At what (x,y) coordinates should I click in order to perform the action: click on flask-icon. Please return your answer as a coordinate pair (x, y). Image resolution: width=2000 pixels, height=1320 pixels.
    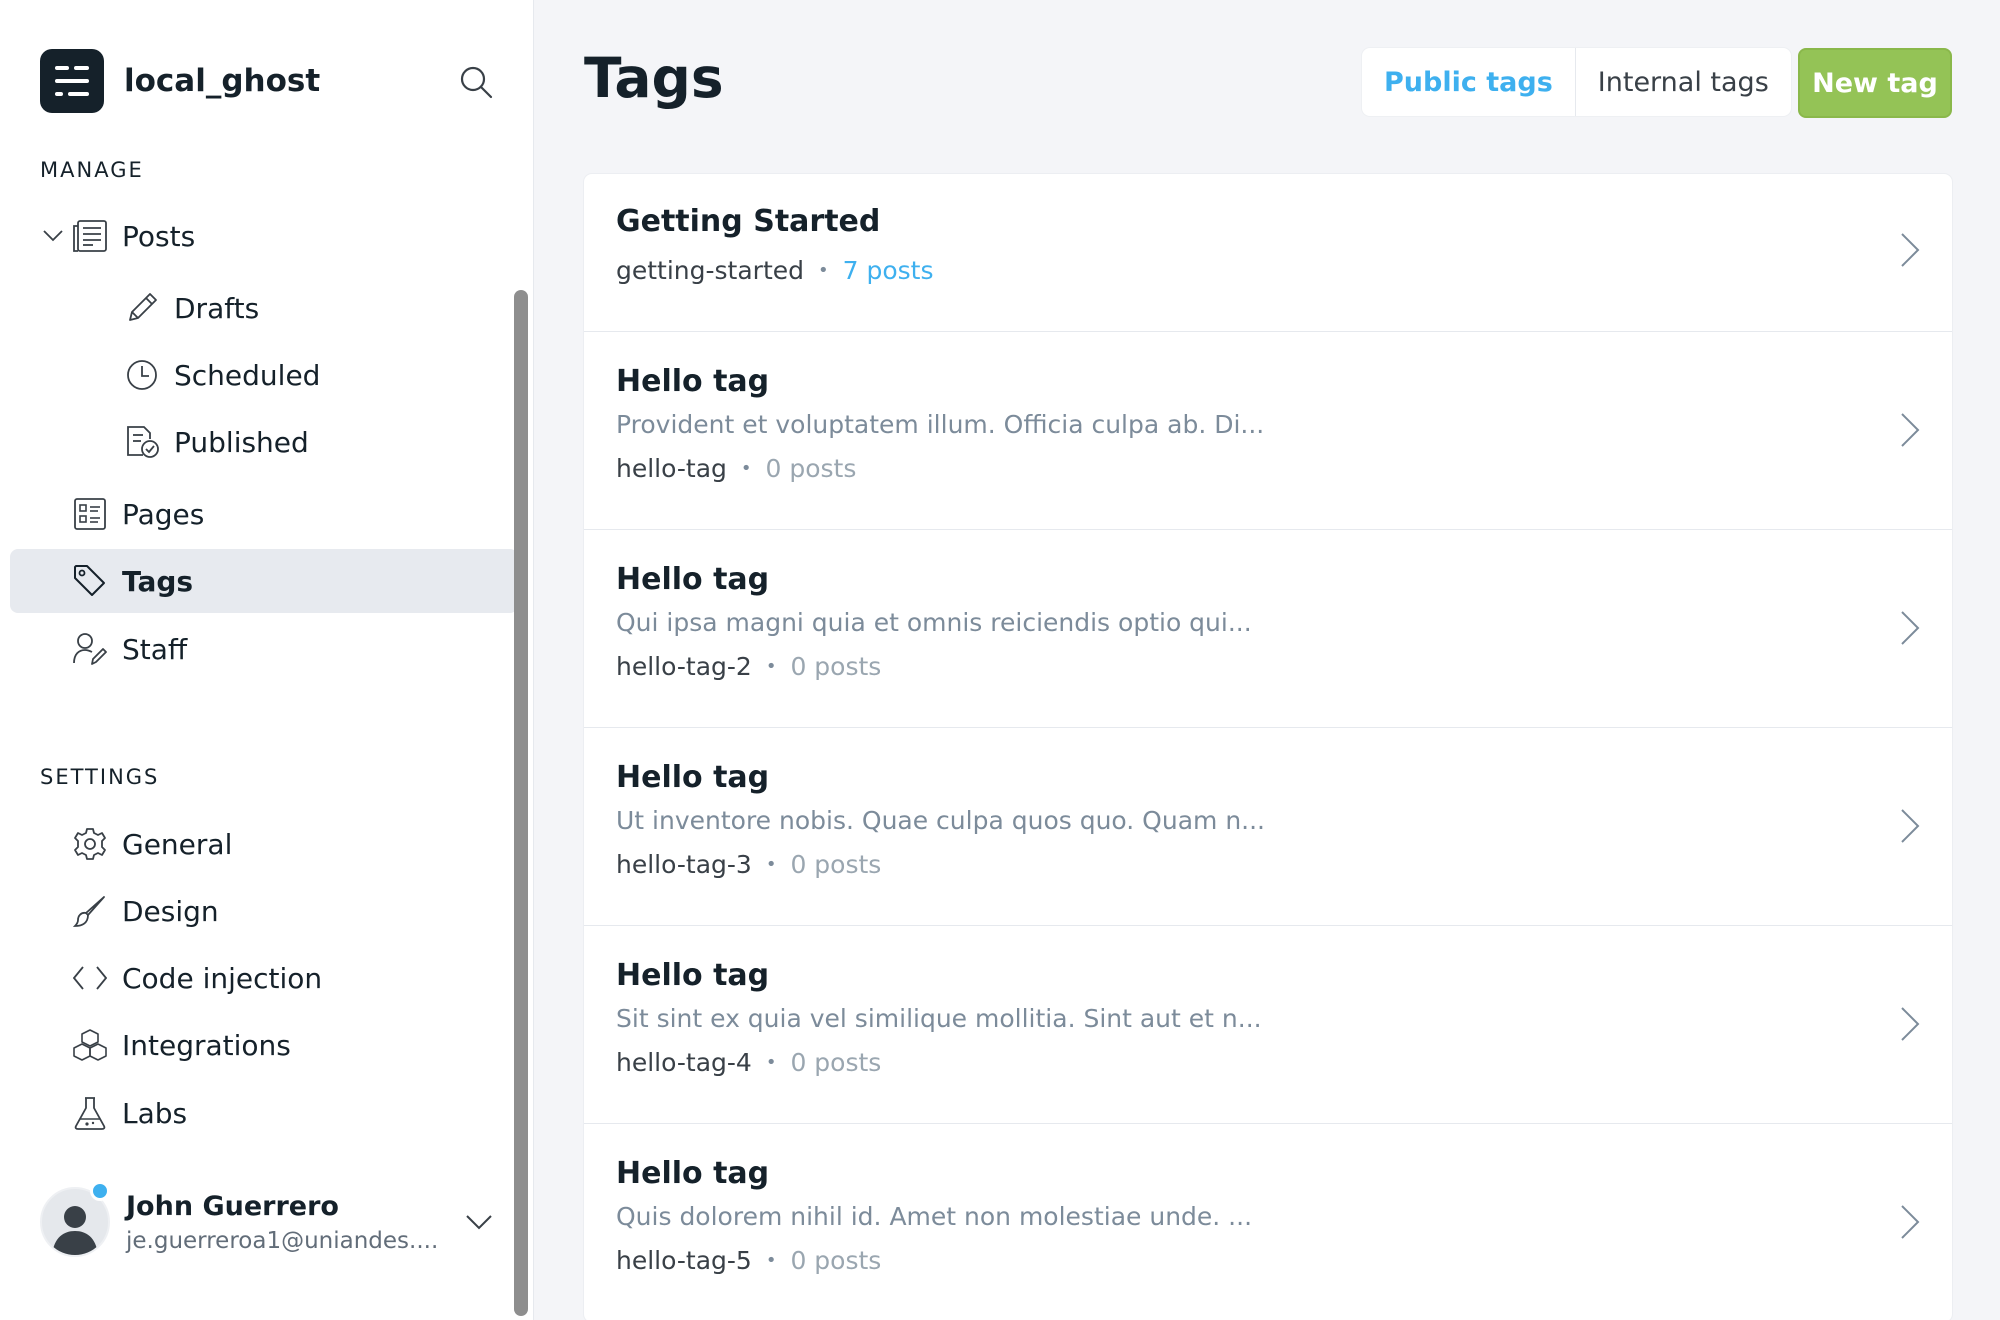
    Looking at the image, I should click on (90, 1113).